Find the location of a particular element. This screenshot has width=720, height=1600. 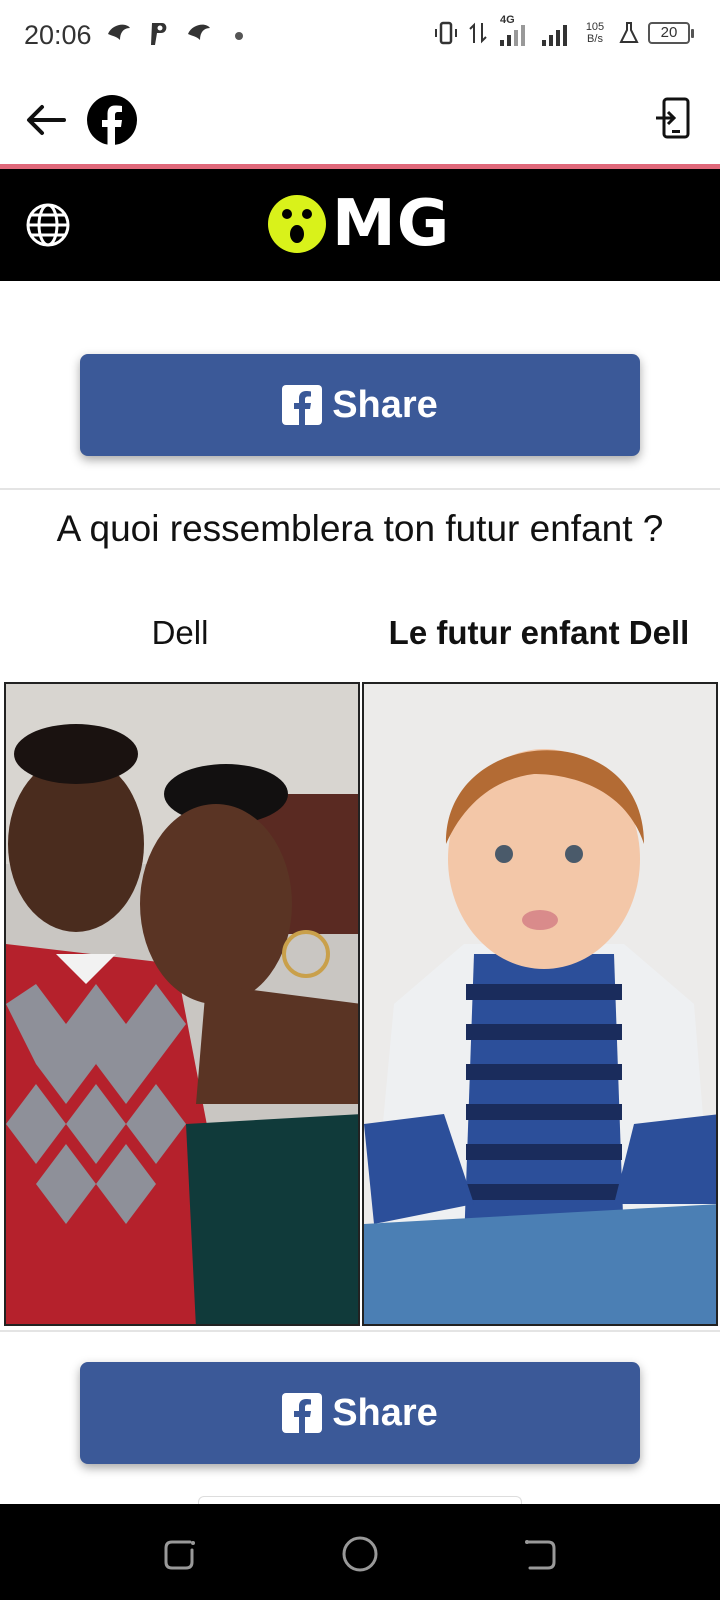

status-time: 20:06 is located at coordinates (58, 35).